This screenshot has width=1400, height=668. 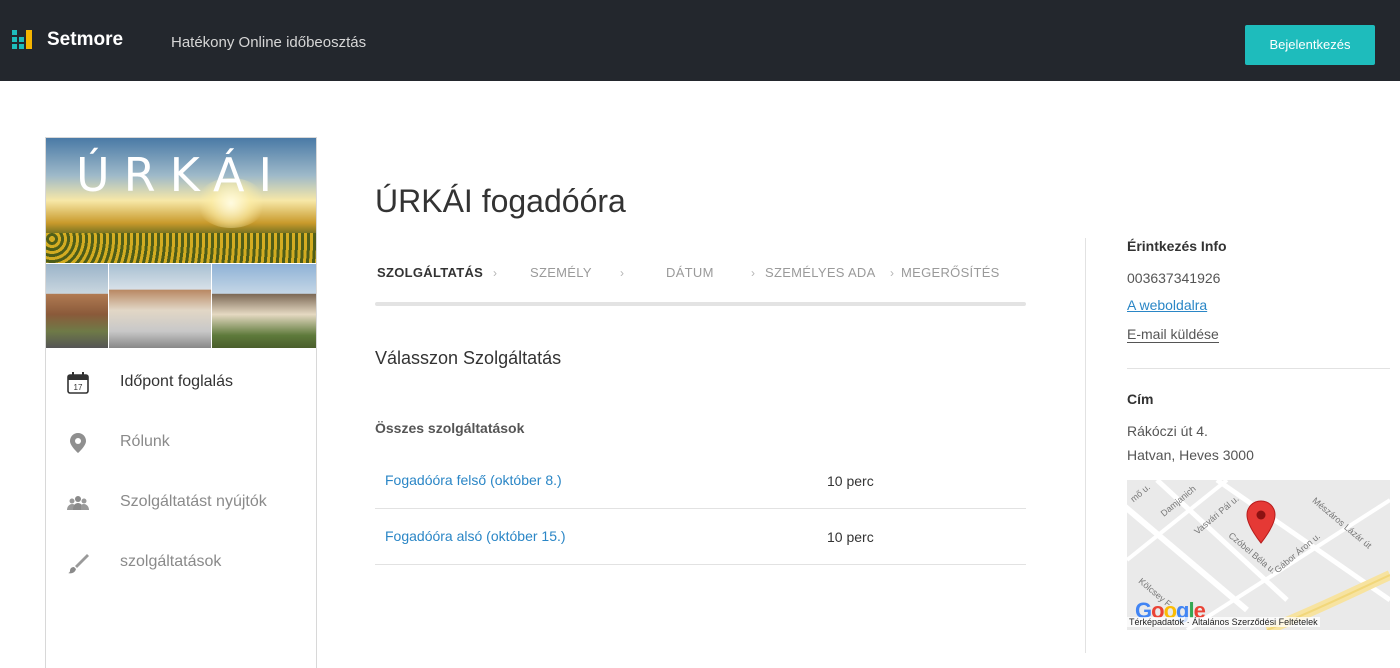 I want to click on login-button: Bejelentkezés, so click(x=1310, y=45).